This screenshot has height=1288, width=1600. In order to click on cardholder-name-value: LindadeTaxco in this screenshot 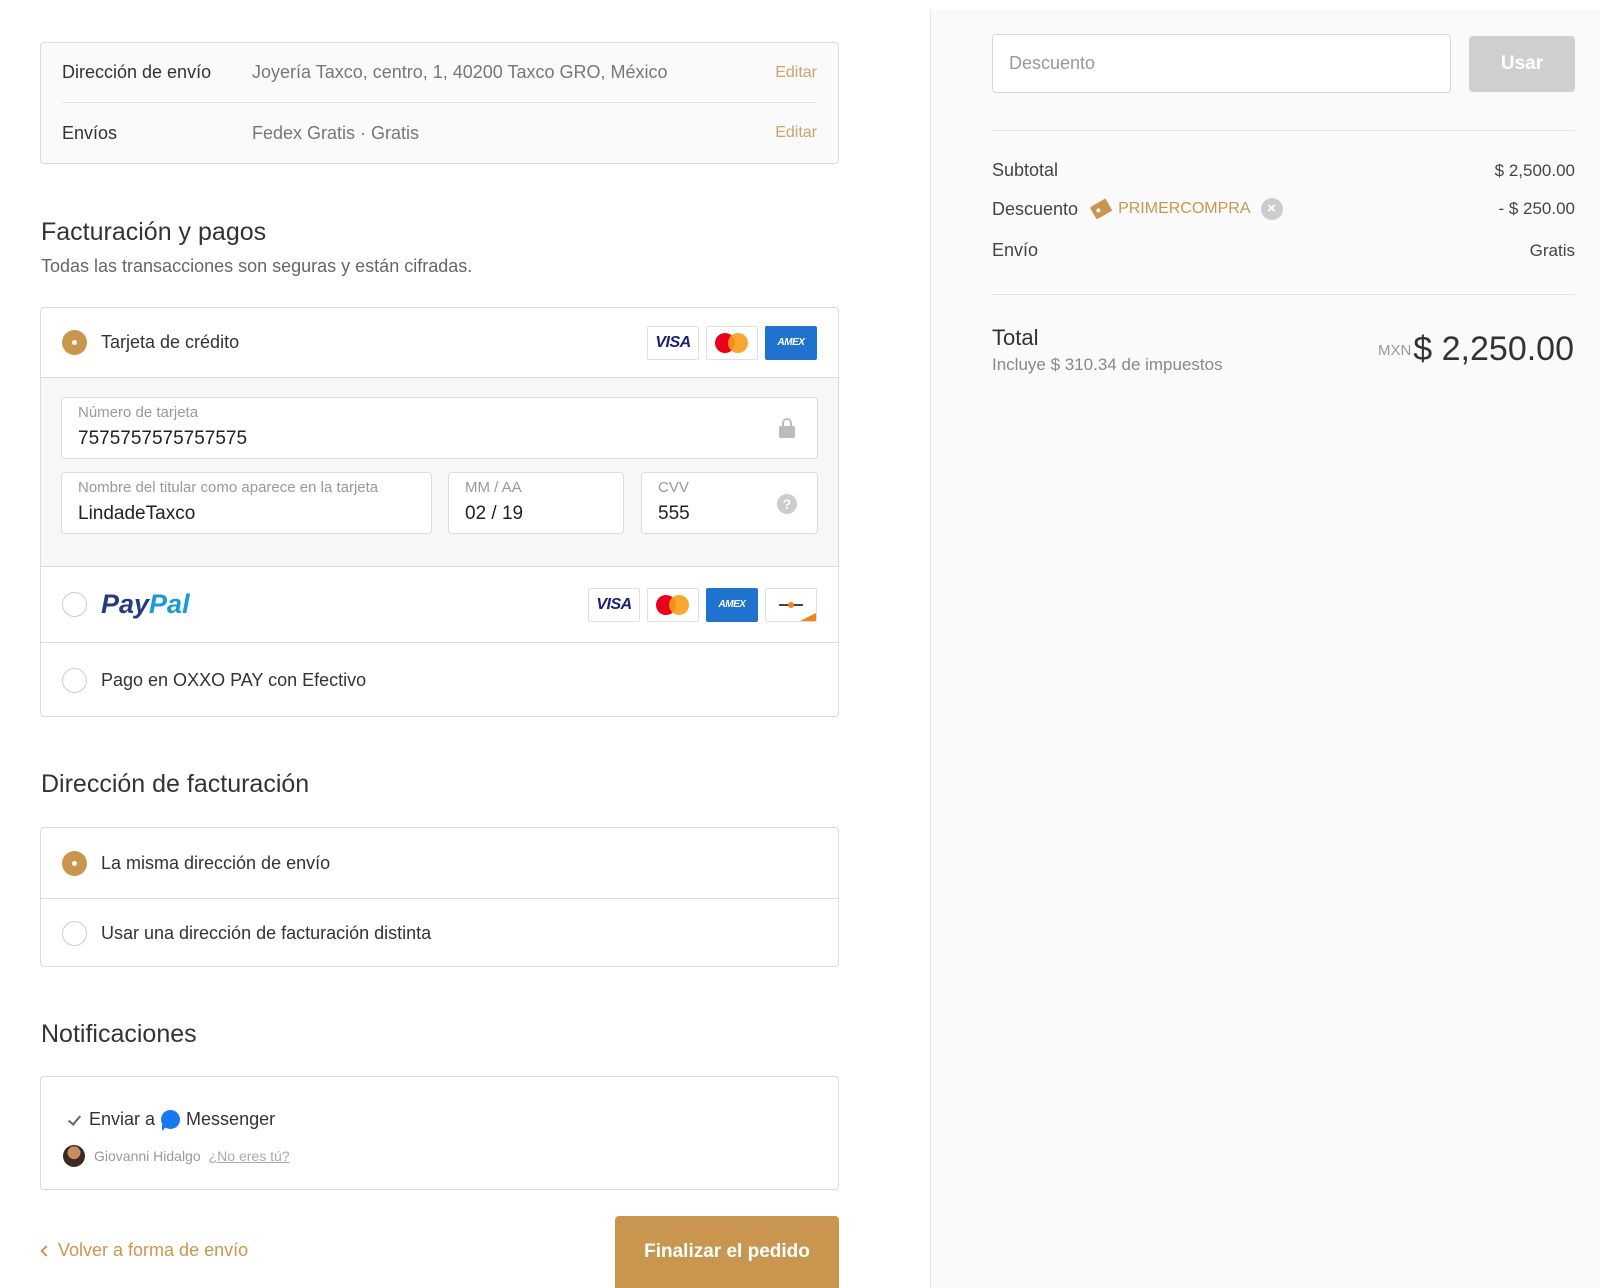, I will do `click(137, 513)`.